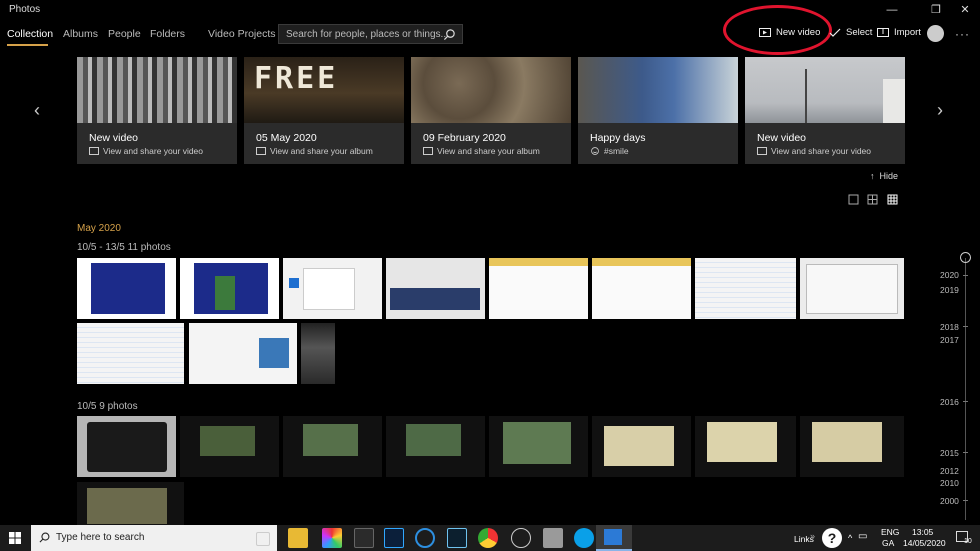 This screenshot has width=980, height=551. I want to click on timeline-year: 2020, so click(949, 275).